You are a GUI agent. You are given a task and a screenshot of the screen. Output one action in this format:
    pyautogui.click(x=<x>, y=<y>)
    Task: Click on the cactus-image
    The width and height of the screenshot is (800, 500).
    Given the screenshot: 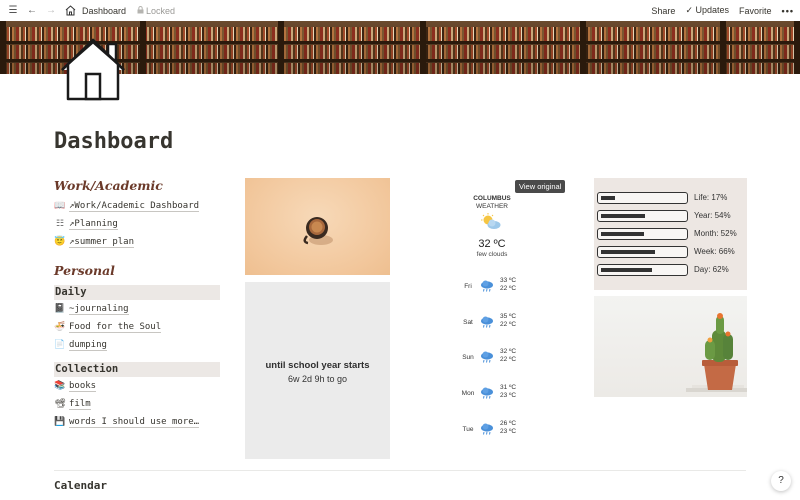 What is the action you would take?
    pyautogui.click(x=670, y=346)
    